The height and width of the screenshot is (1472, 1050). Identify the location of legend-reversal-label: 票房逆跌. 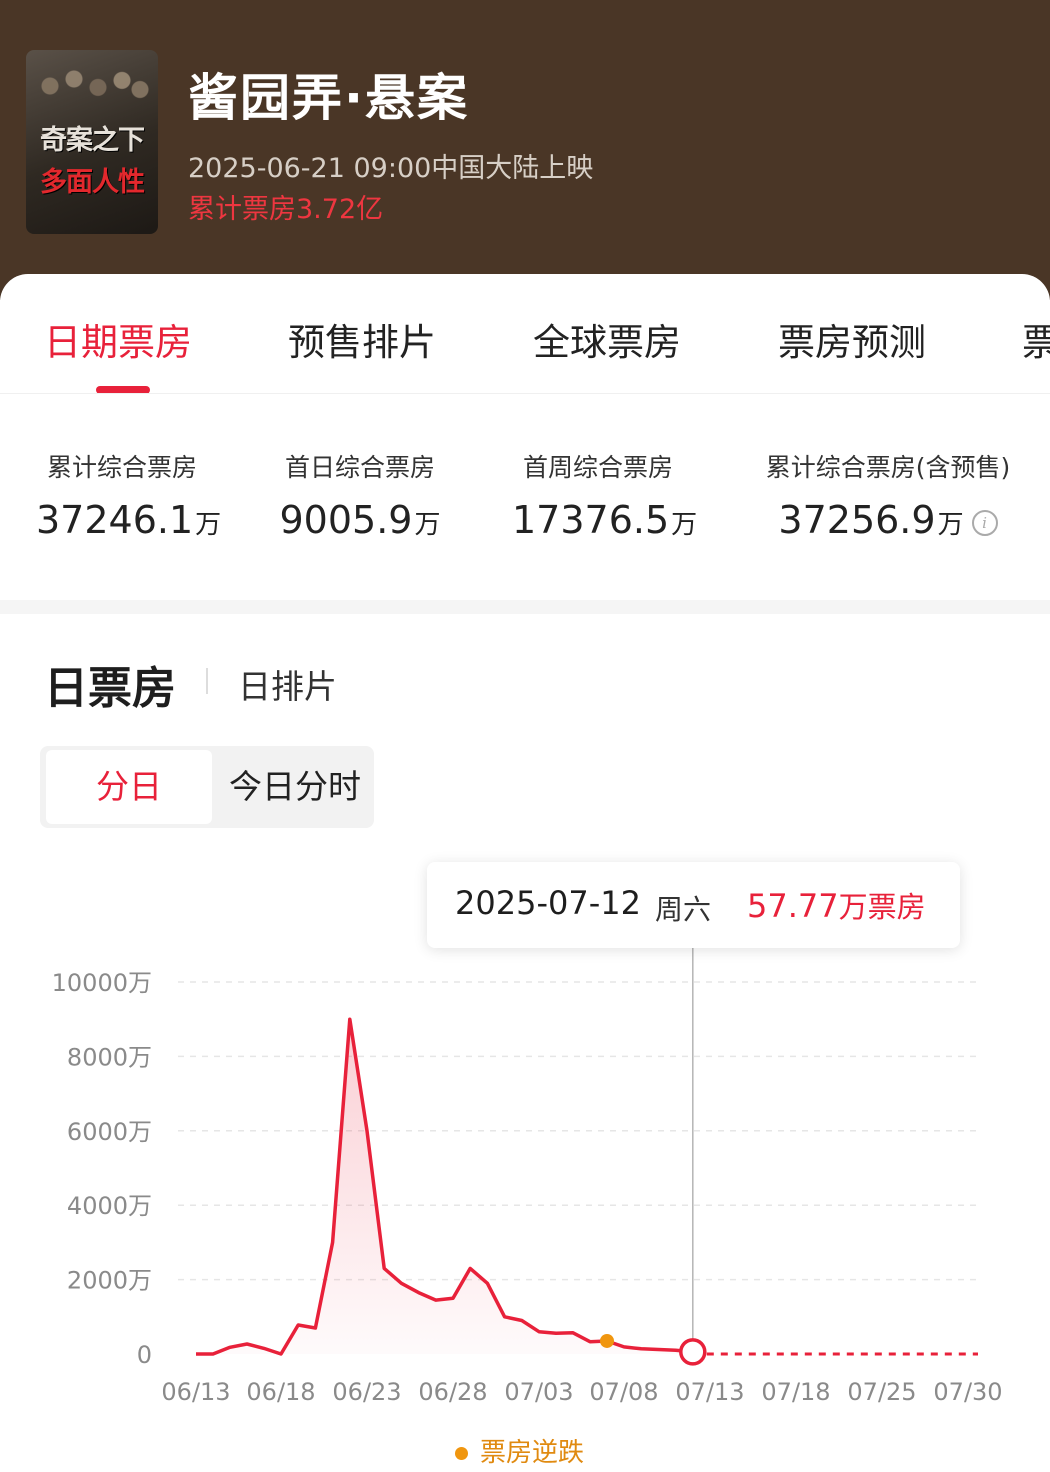
(532, 1453).